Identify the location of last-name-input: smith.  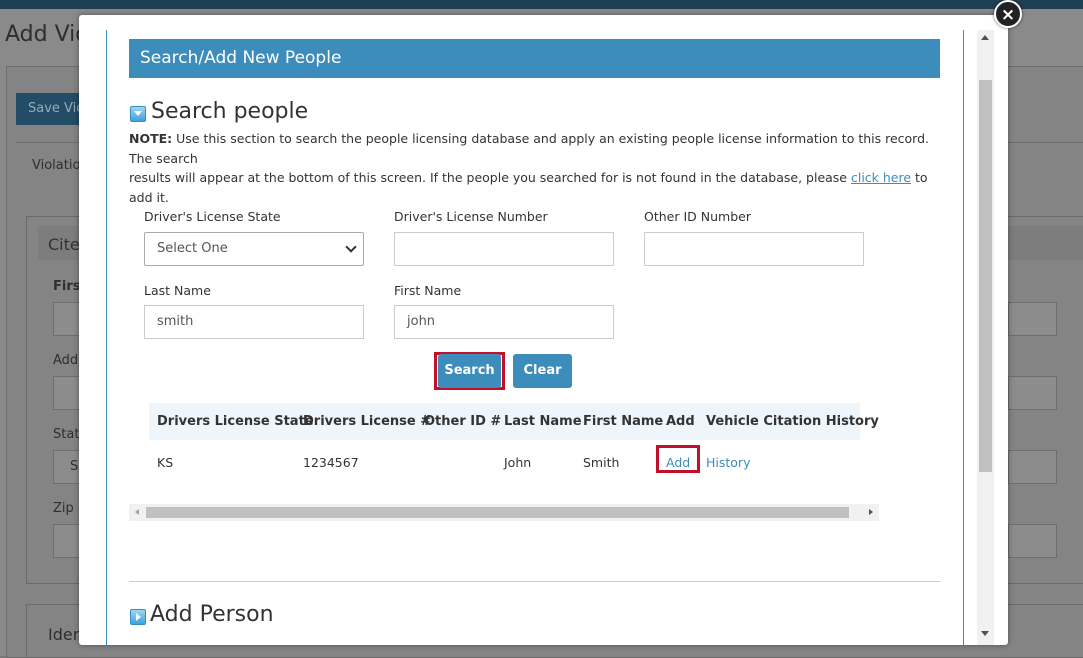
(254, 322).